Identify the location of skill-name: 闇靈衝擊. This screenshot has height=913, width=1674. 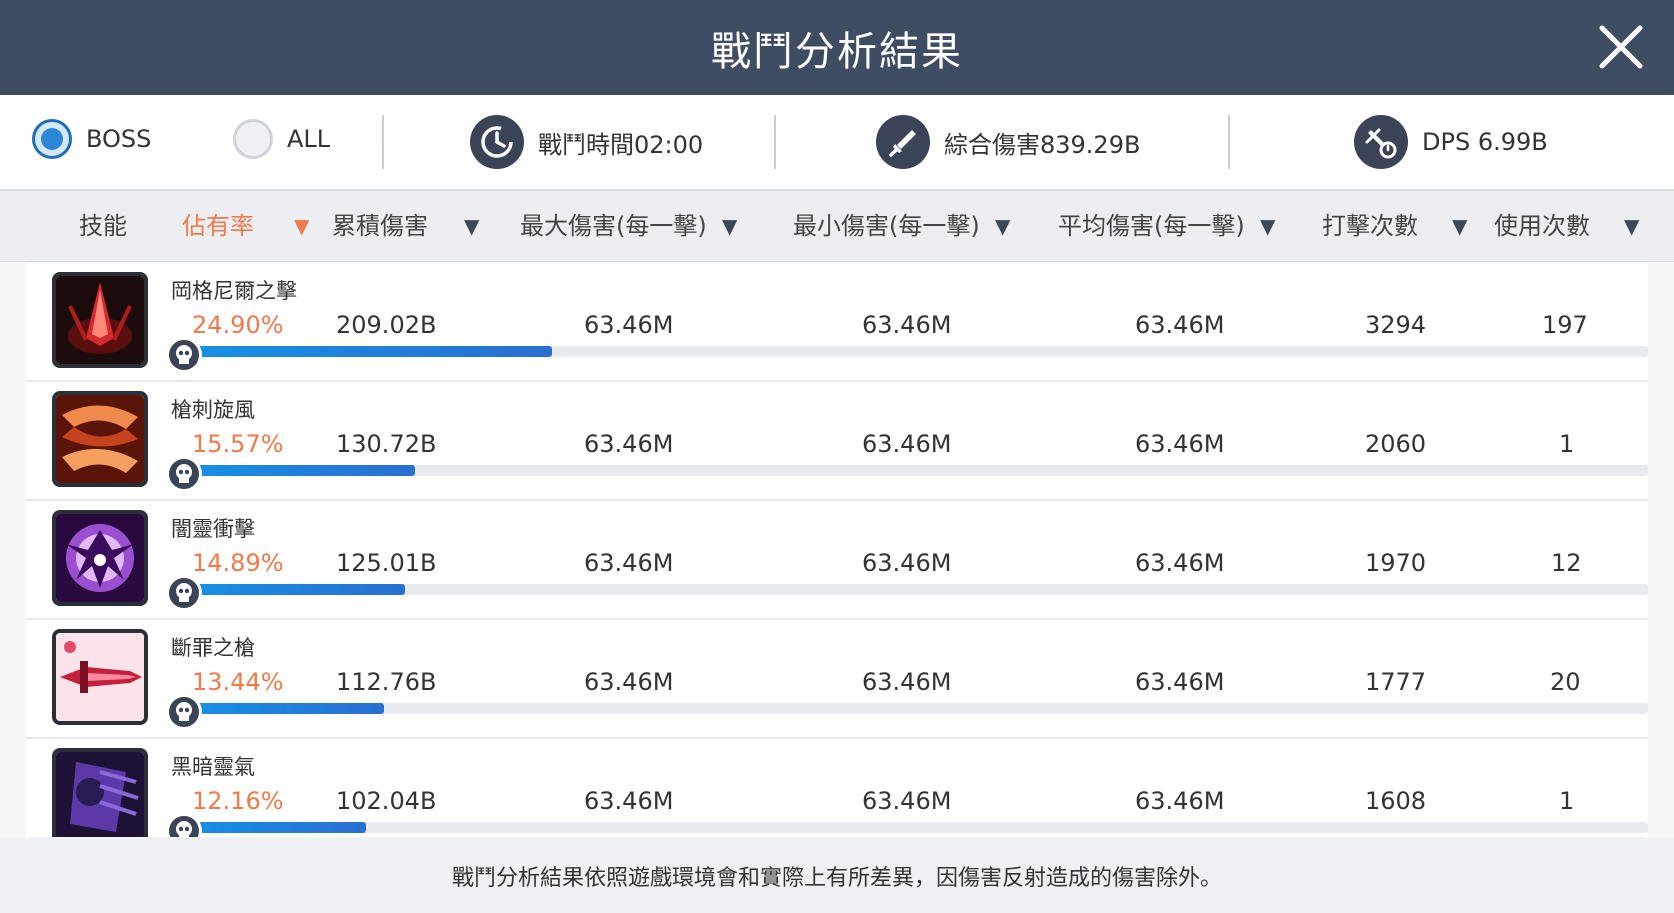
(213, 529).